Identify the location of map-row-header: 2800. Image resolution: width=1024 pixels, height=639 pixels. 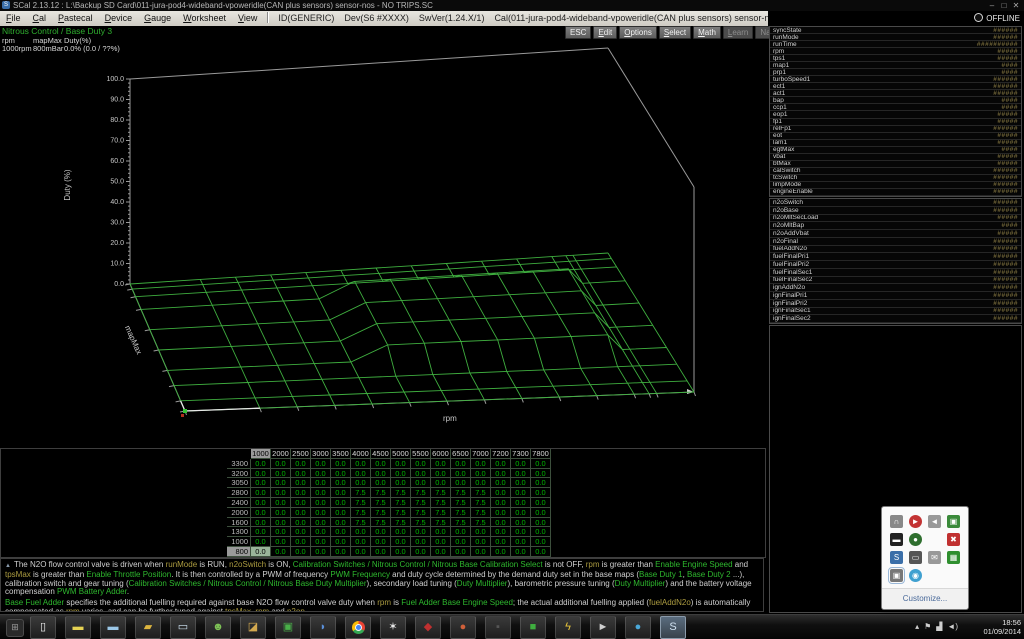
(239, 493).